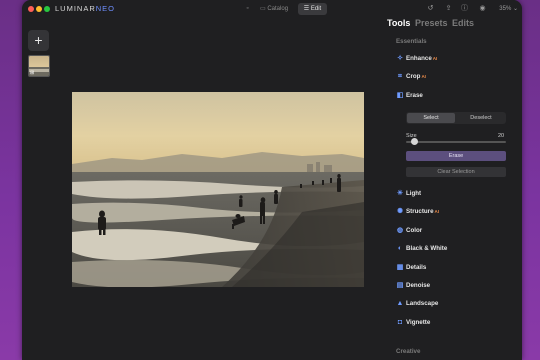 The width and height of the screenshot is (540, 360). I want to click on zoom-value: 35%, so click(505, 9).